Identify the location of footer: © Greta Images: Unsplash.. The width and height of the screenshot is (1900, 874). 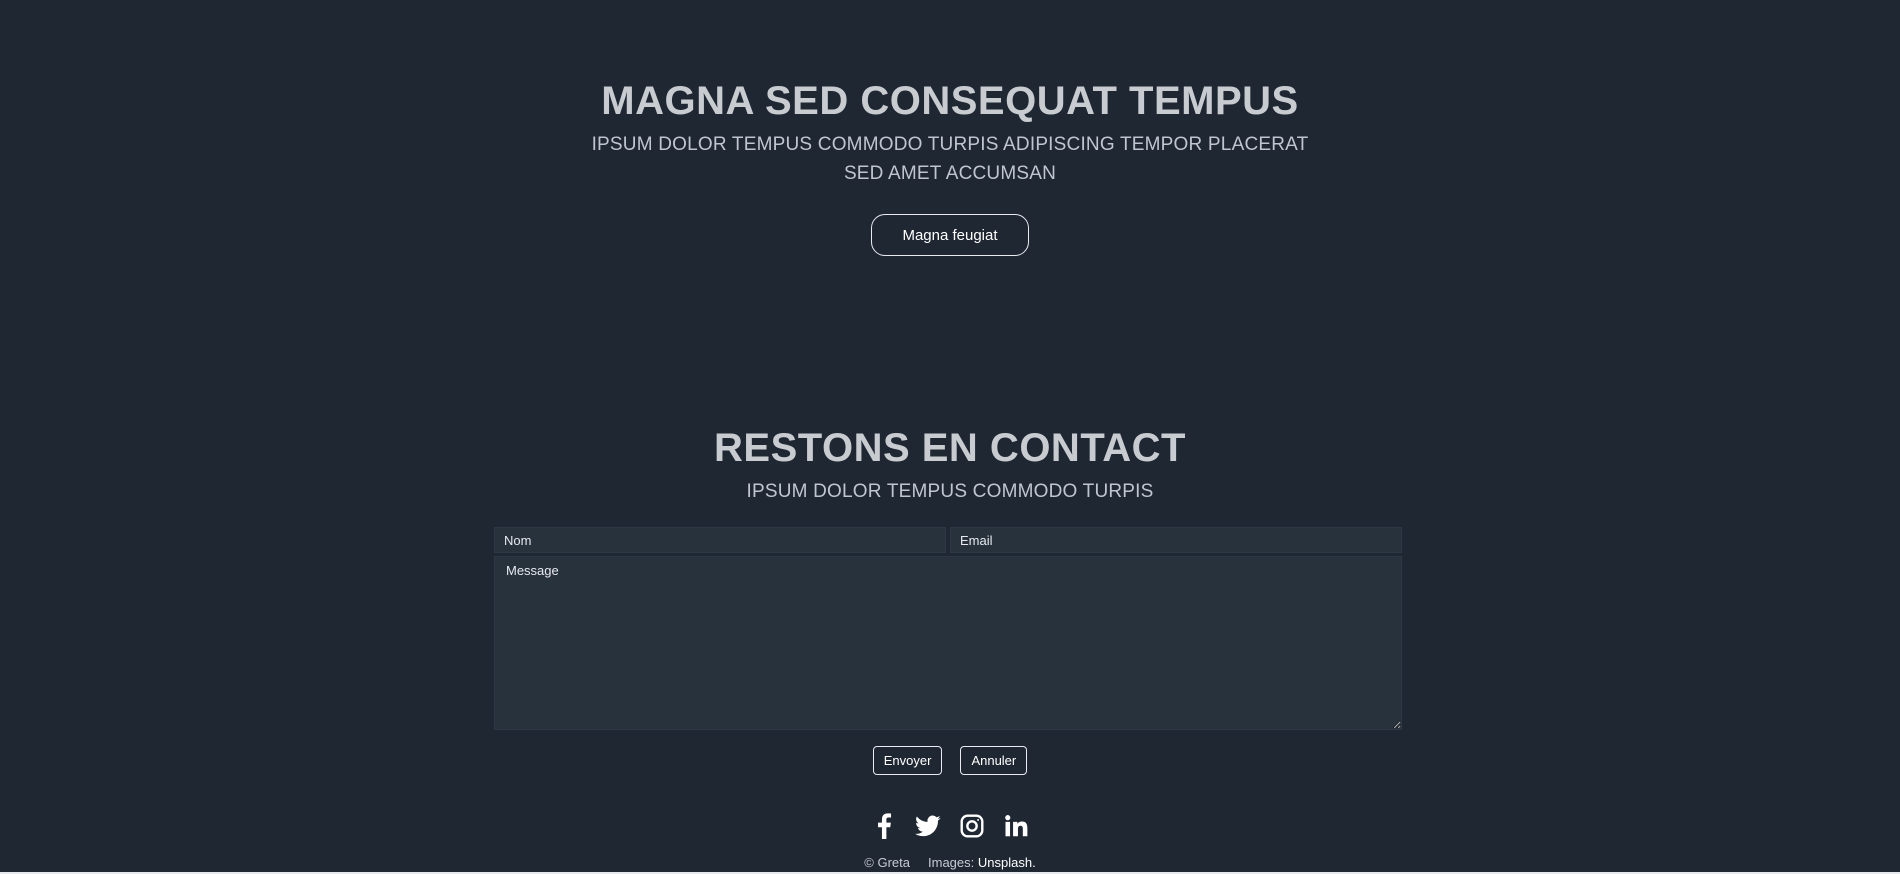
(950, 863).